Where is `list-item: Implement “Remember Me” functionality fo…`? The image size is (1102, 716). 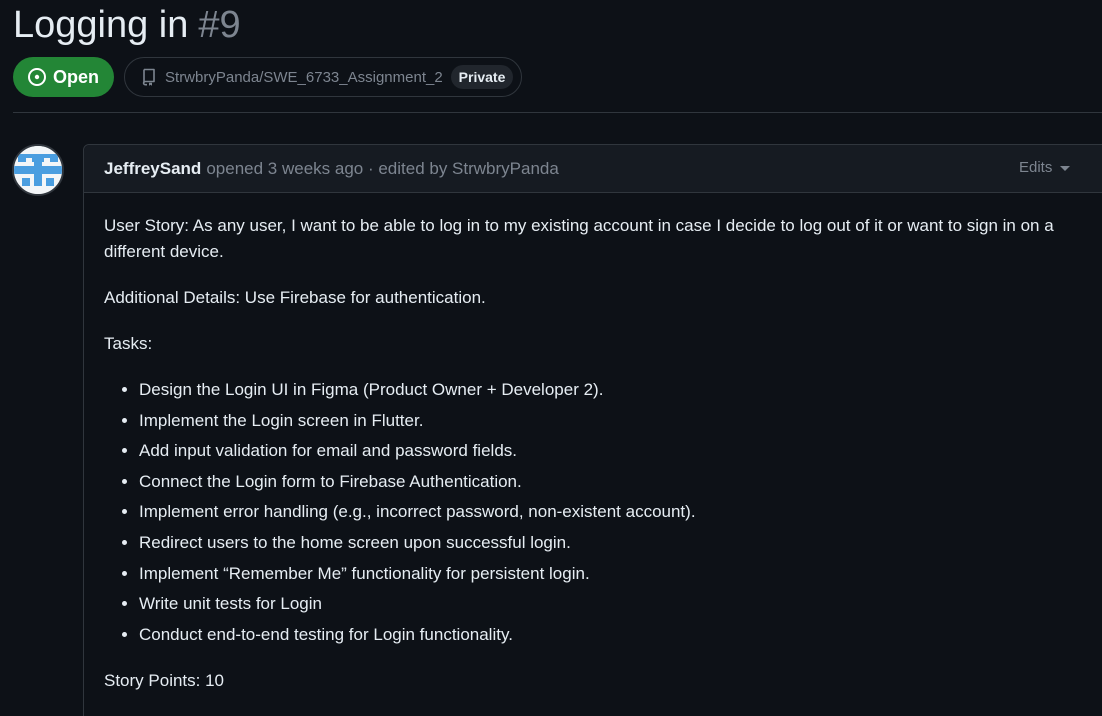 list-item: Implement “Remember Me” functionality fo… is located at coordinates (620, 574).